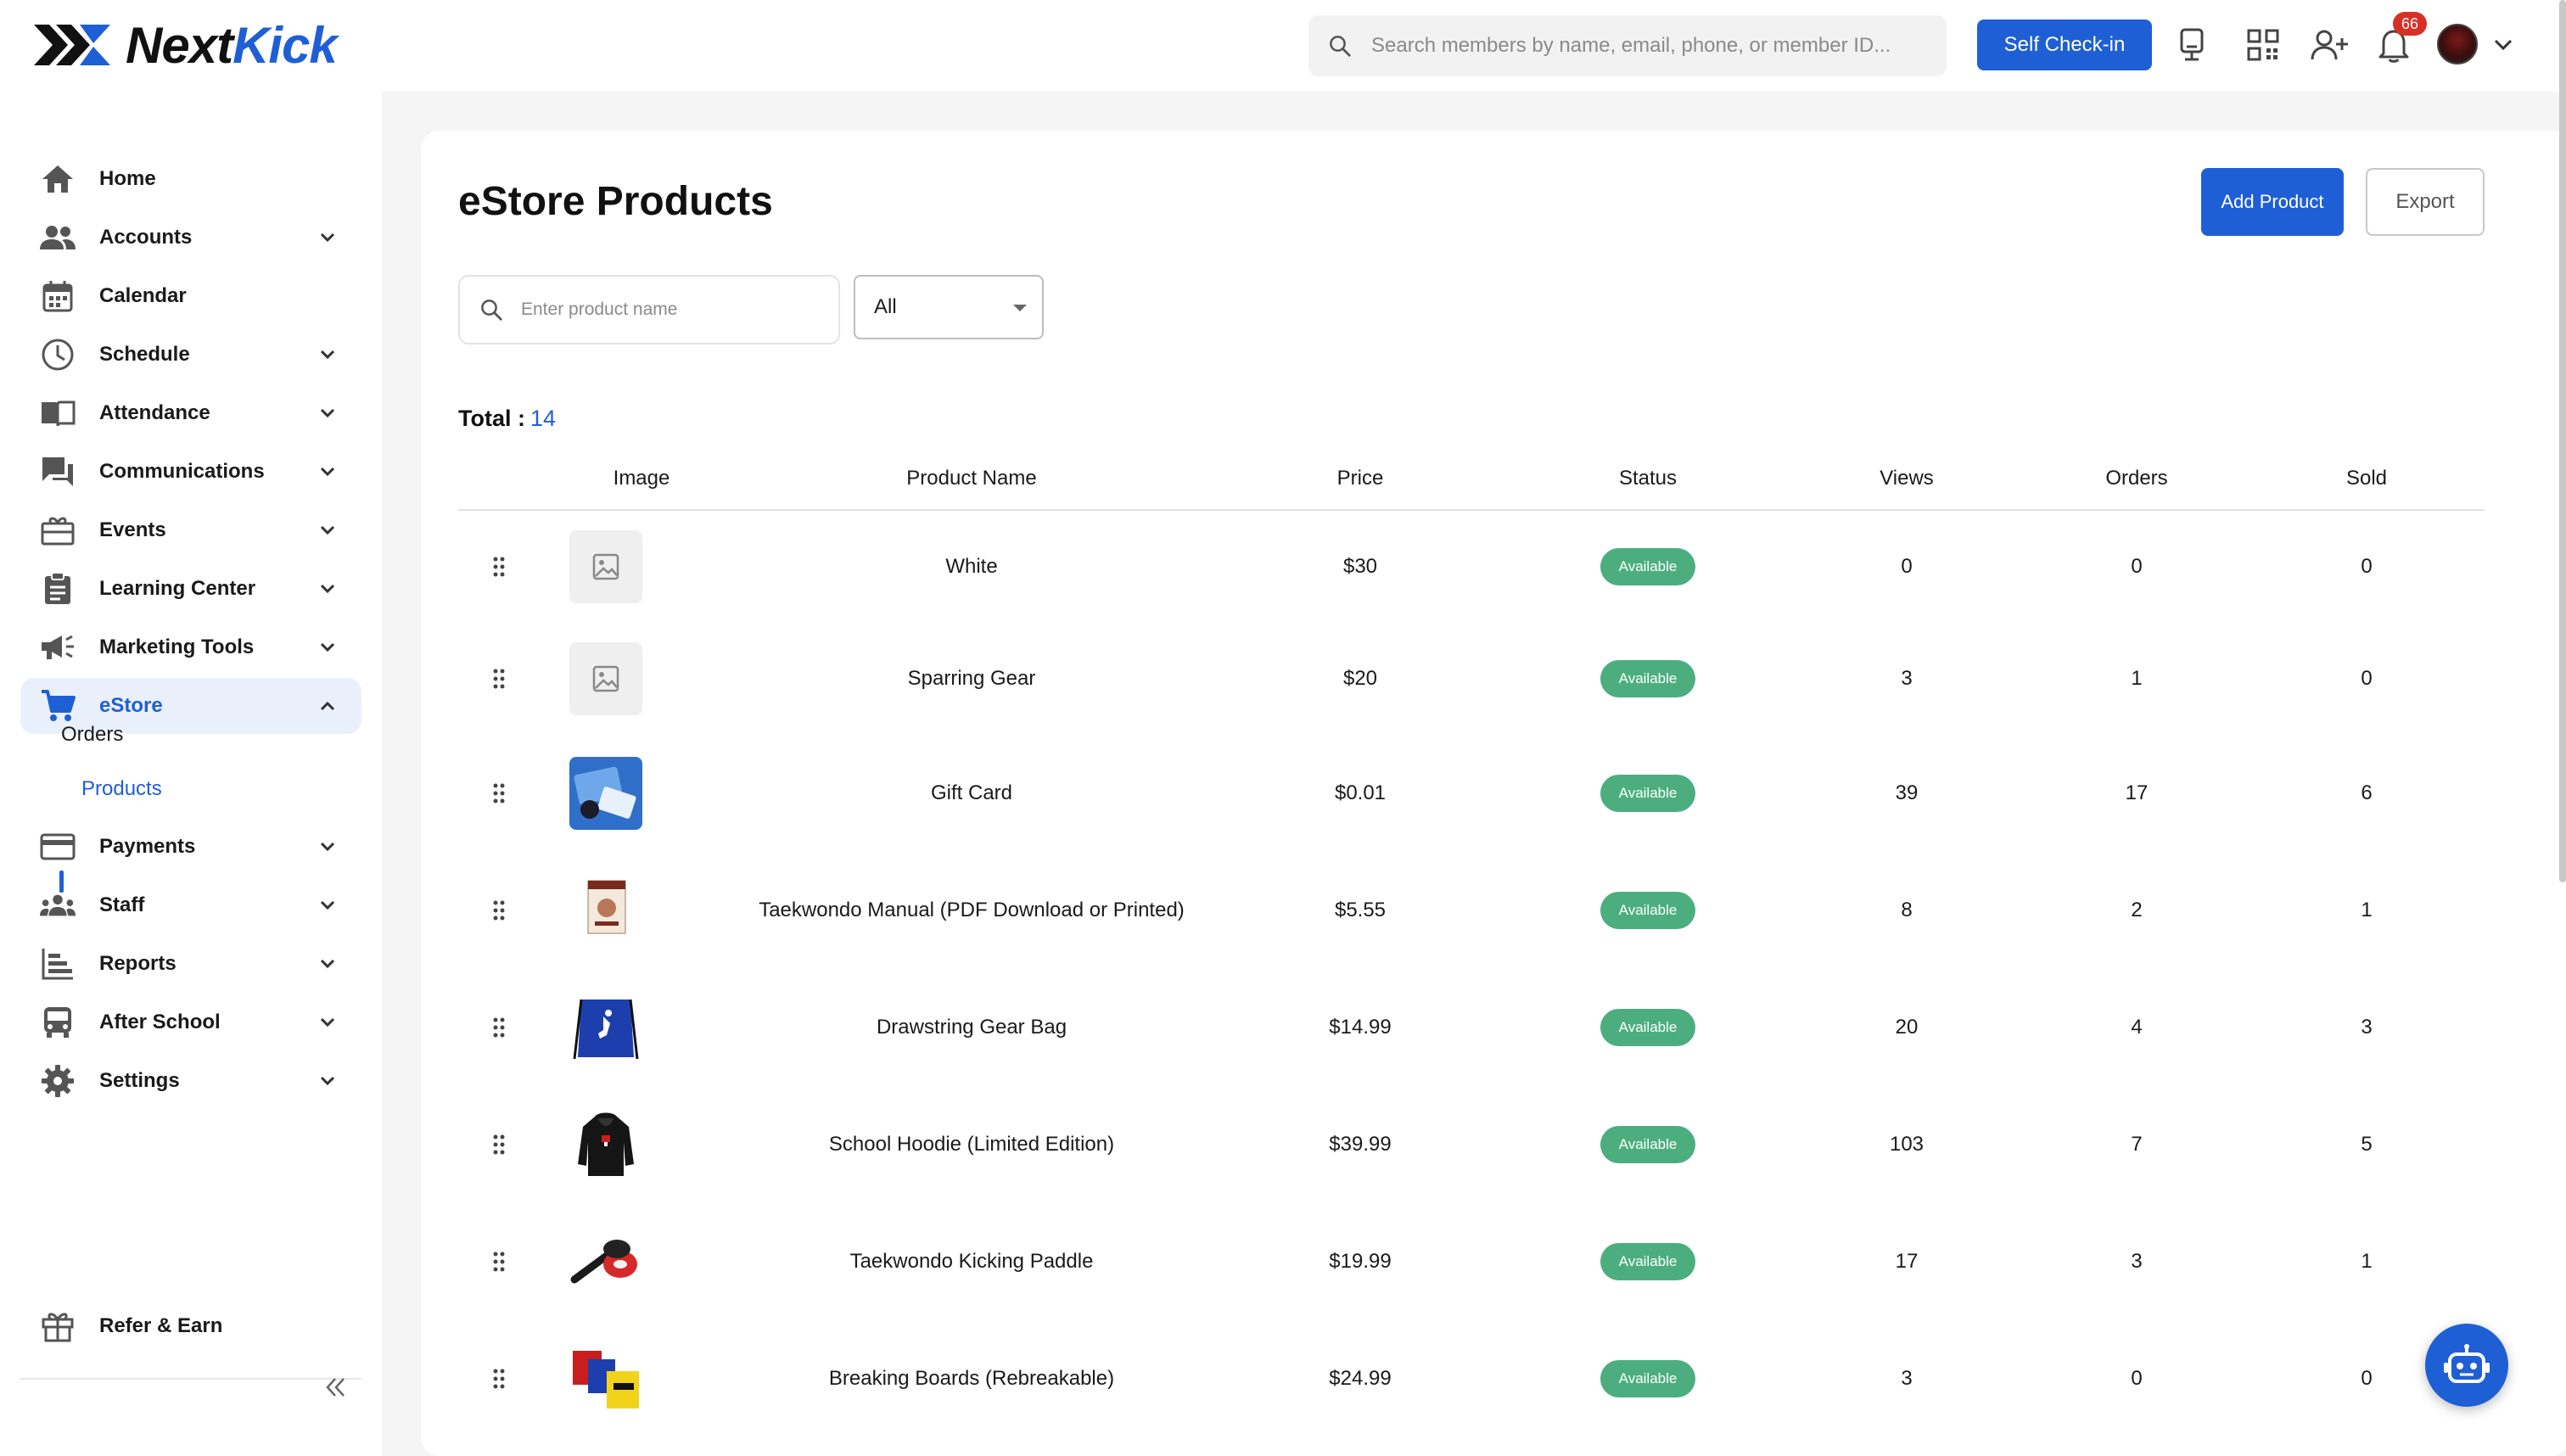  What do you see at coordinates (57, 906) in the screenshot?
I see `group-icon` at bounding box center [57, 906].